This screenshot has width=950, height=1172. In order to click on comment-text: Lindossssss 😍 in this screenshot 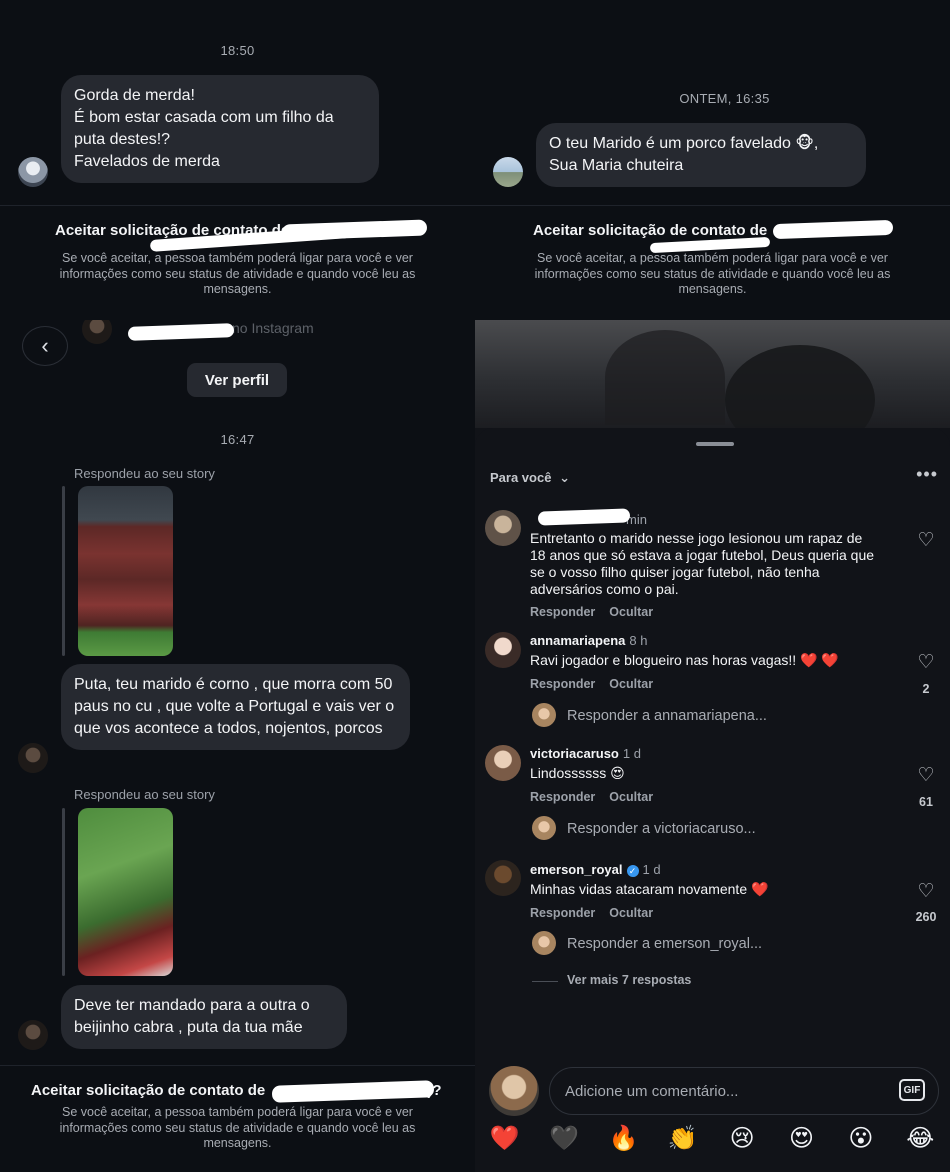, I will do `click(577, 773)`.